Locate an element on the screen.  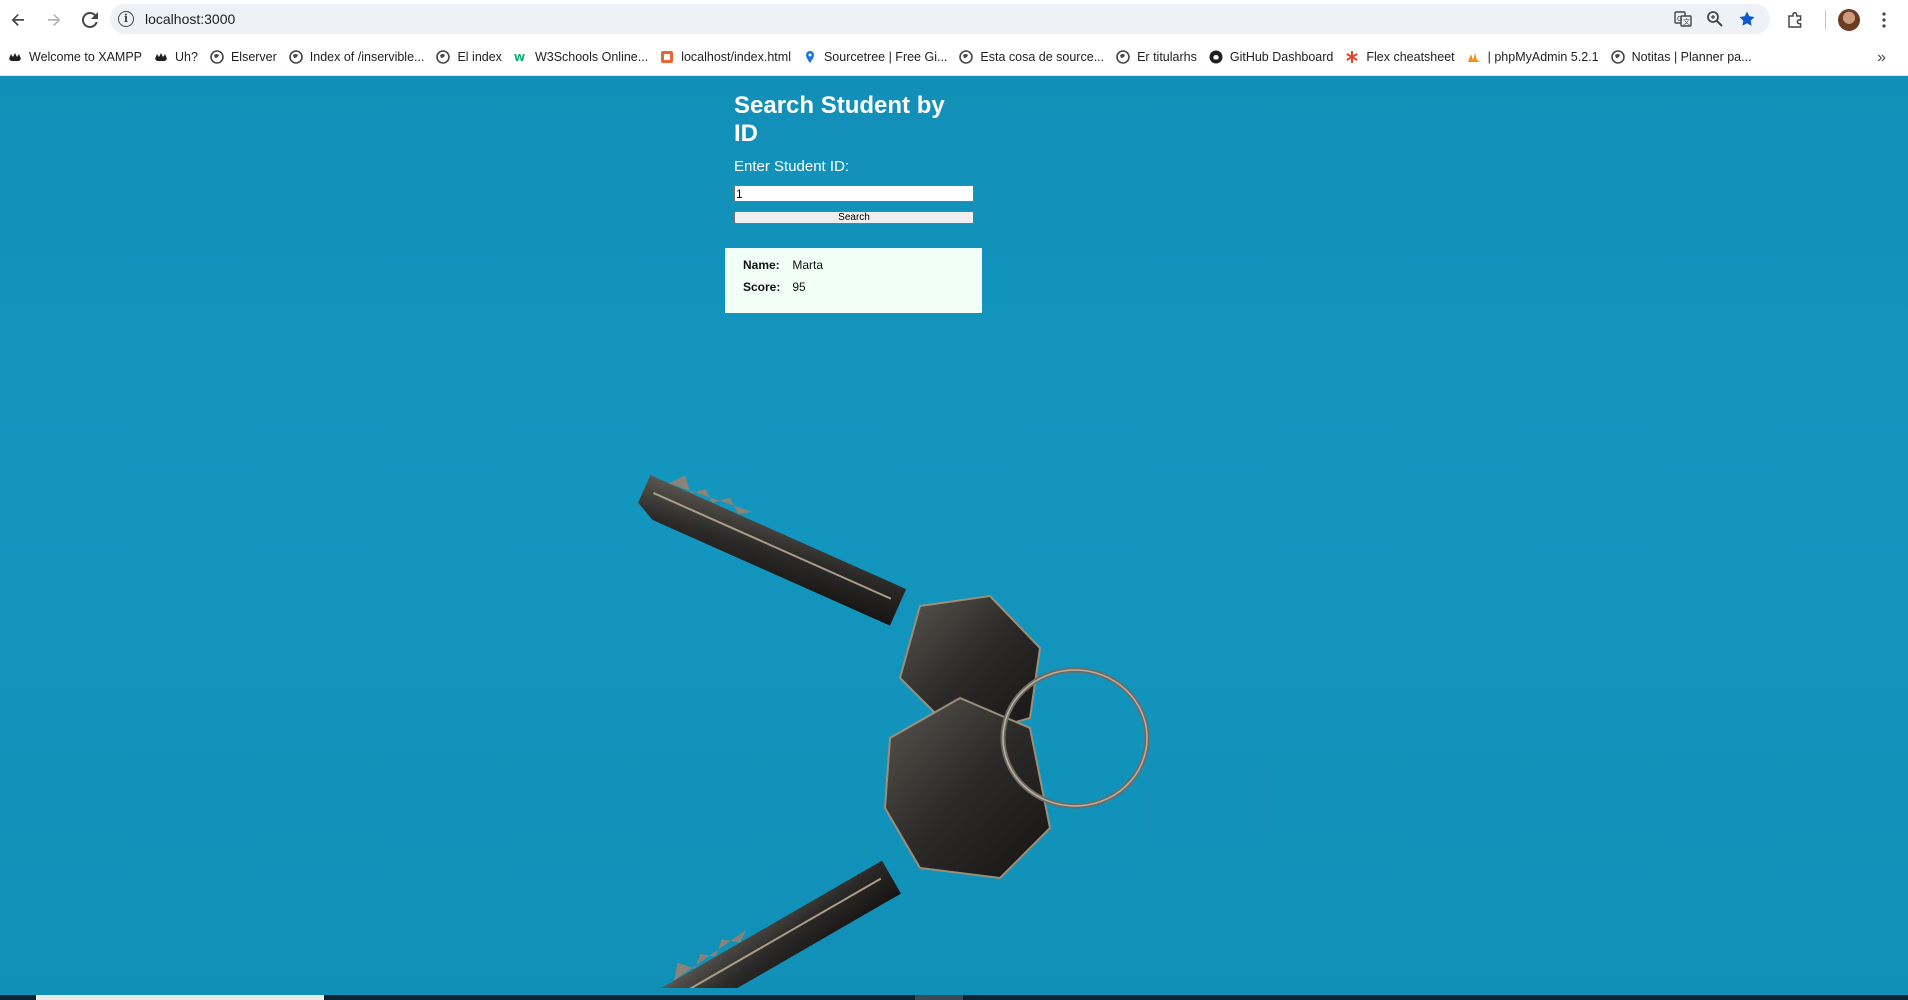
page-title: Search Student by ID is located at coordinates (839, 119).